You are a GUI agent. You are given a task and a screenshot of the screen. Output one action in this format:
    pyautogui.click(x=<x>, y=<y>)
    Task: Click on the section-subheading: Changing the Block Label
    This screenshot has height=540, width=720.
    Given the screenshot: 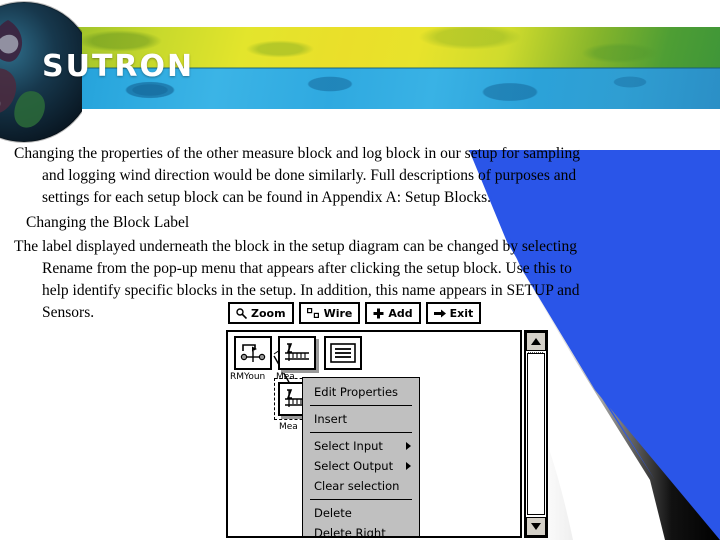 What is the action you would take?
    pyautogui.click(x=108, y=222)
    